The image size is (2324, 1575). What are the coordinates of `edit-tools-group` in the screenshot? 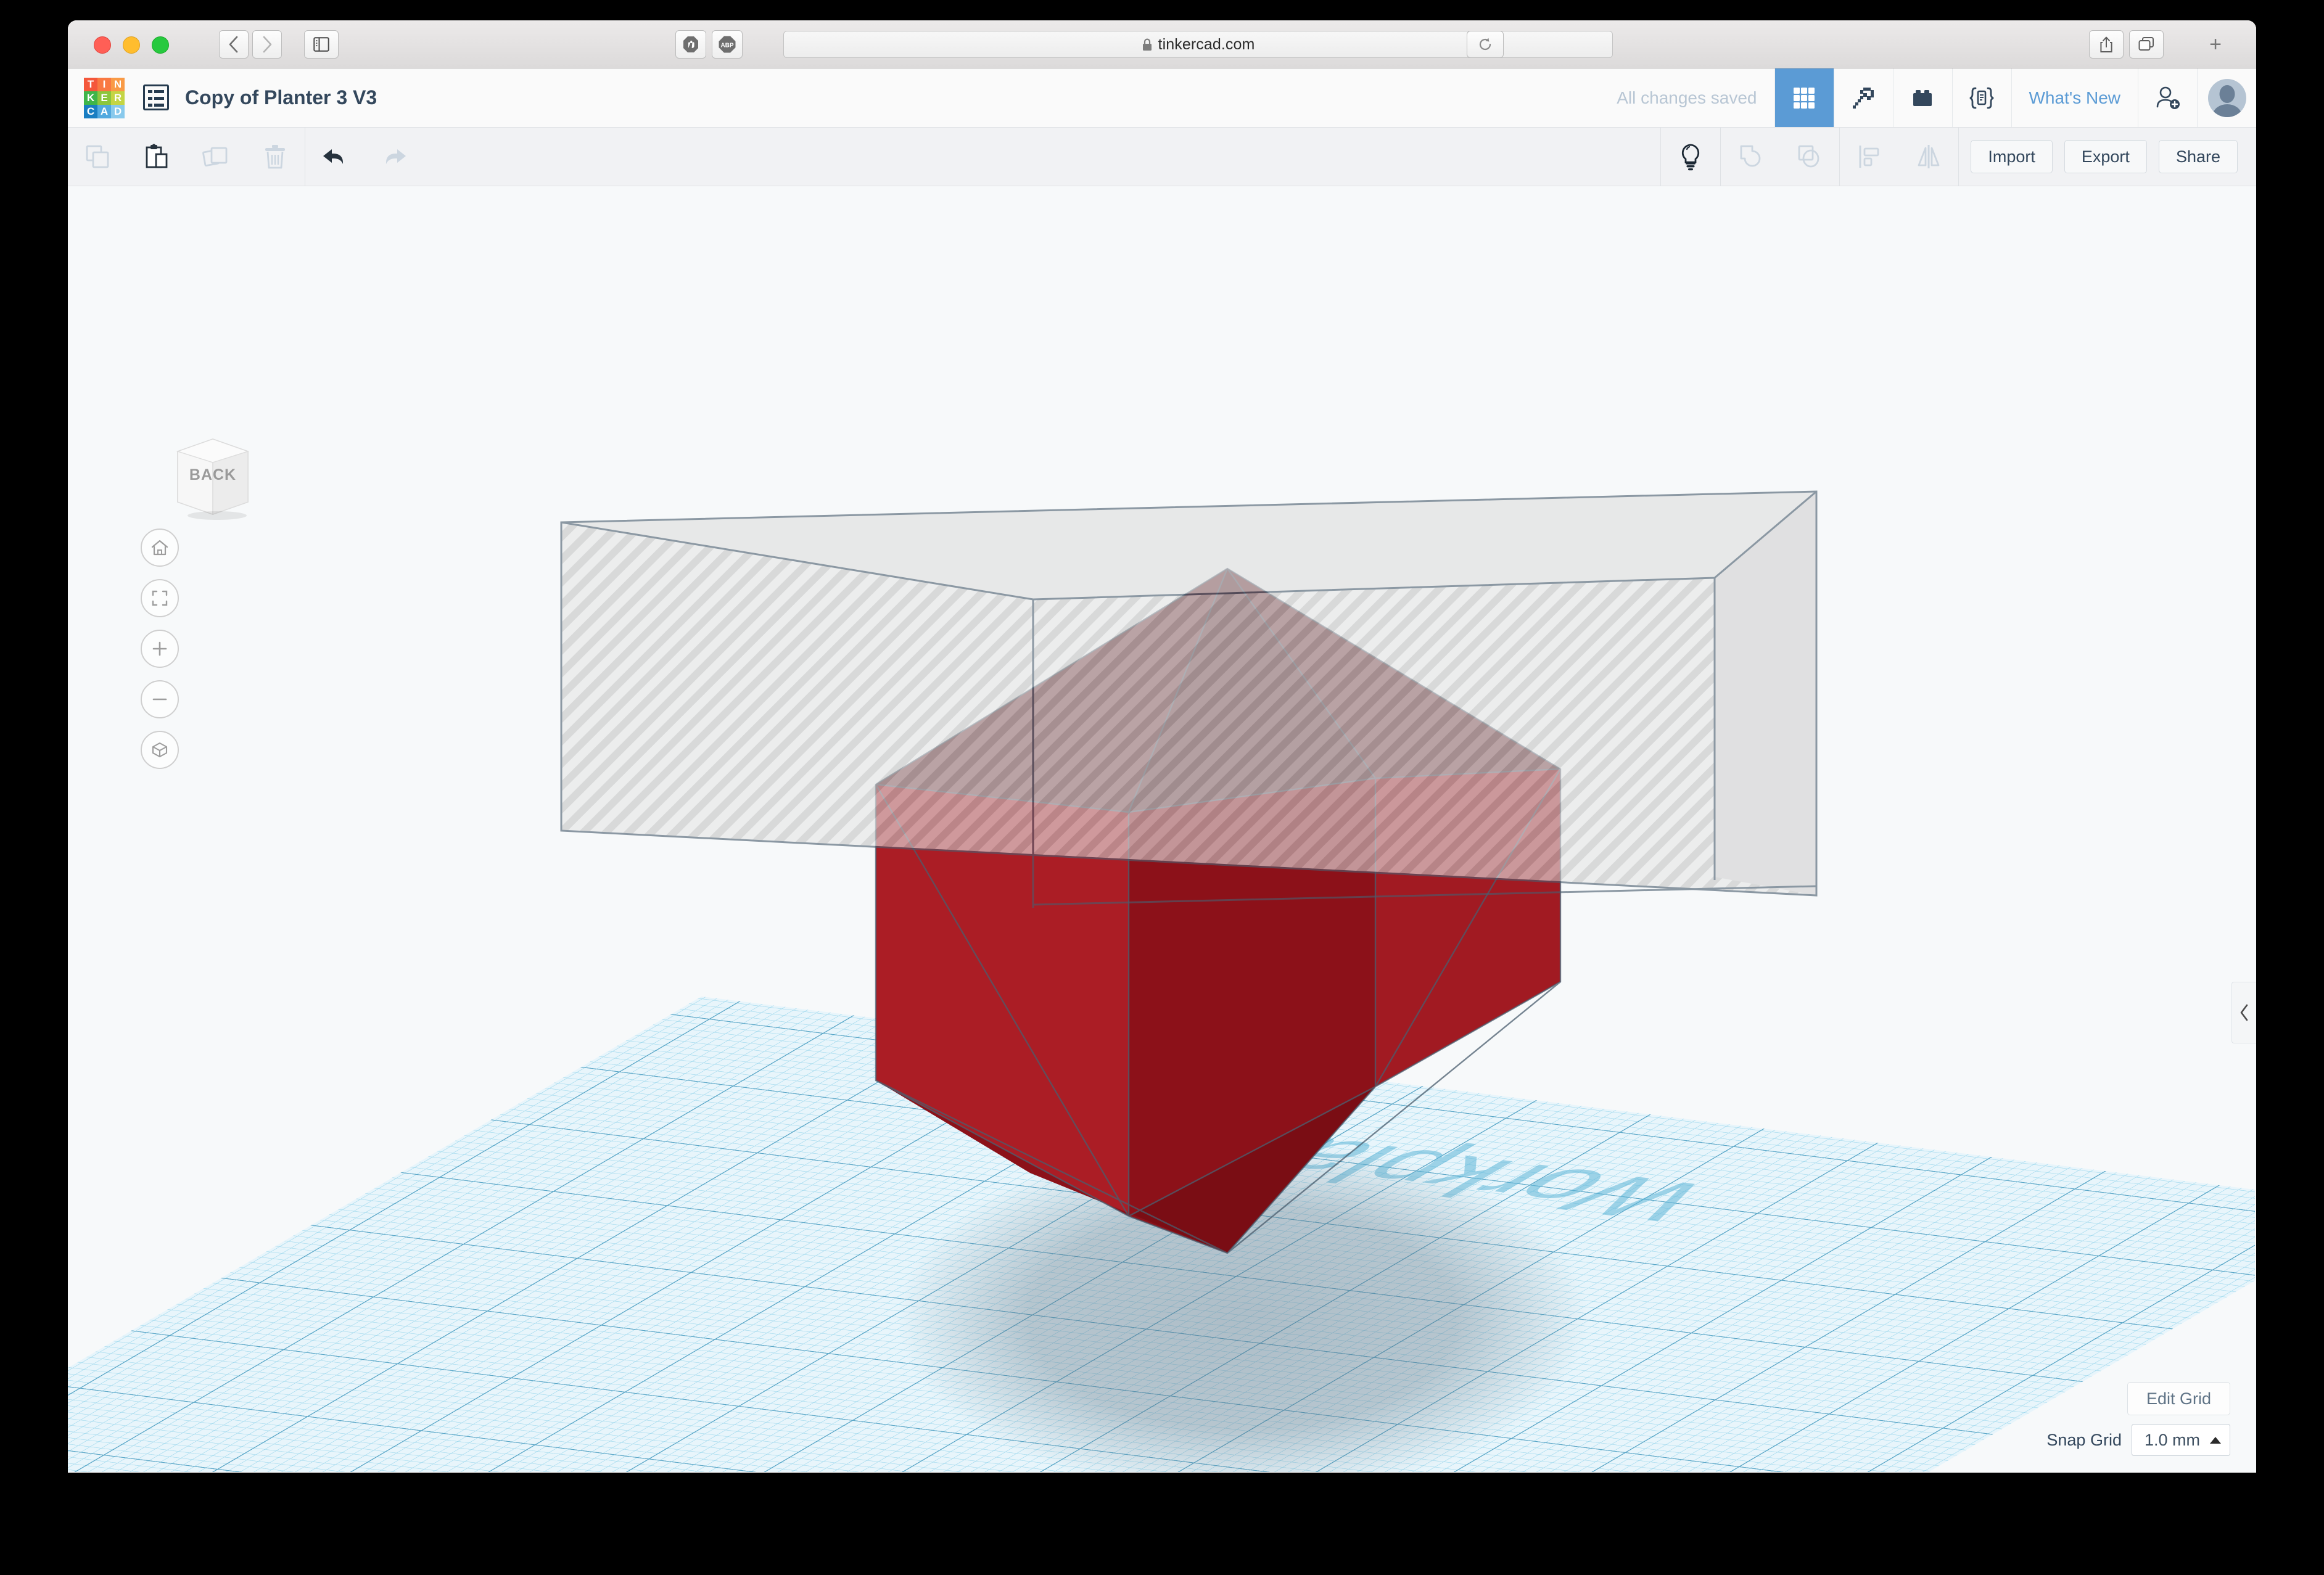 It's located at (186, 157).